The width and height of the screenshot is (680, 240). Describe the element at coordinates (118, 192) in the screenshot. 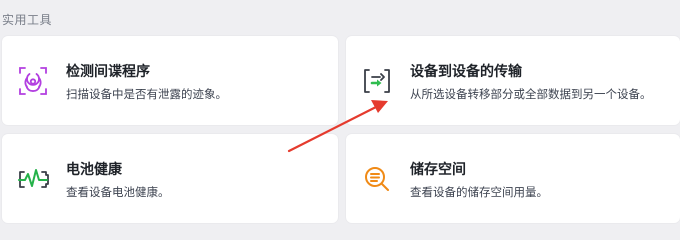

I see `card-description: 查看设备电池健康。` at that location.